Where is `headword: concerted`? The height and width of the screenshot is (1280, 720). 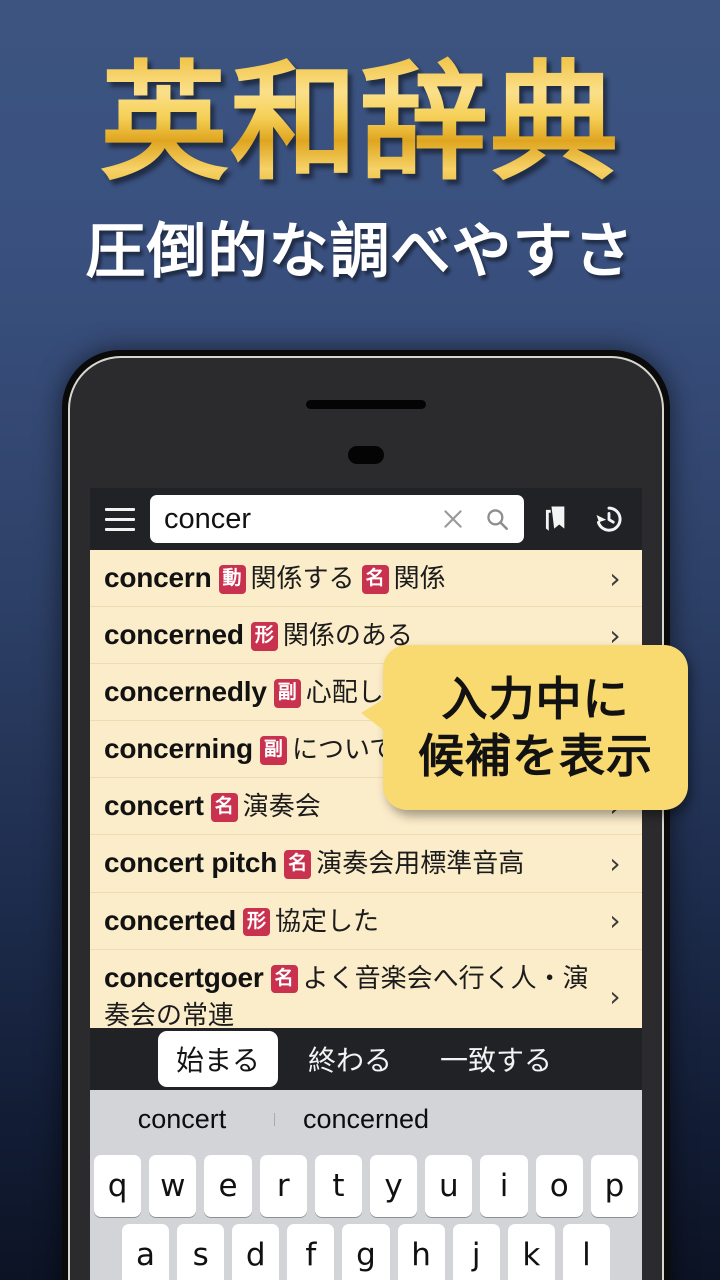
headword: concerted is located at coordinates (170, 920).